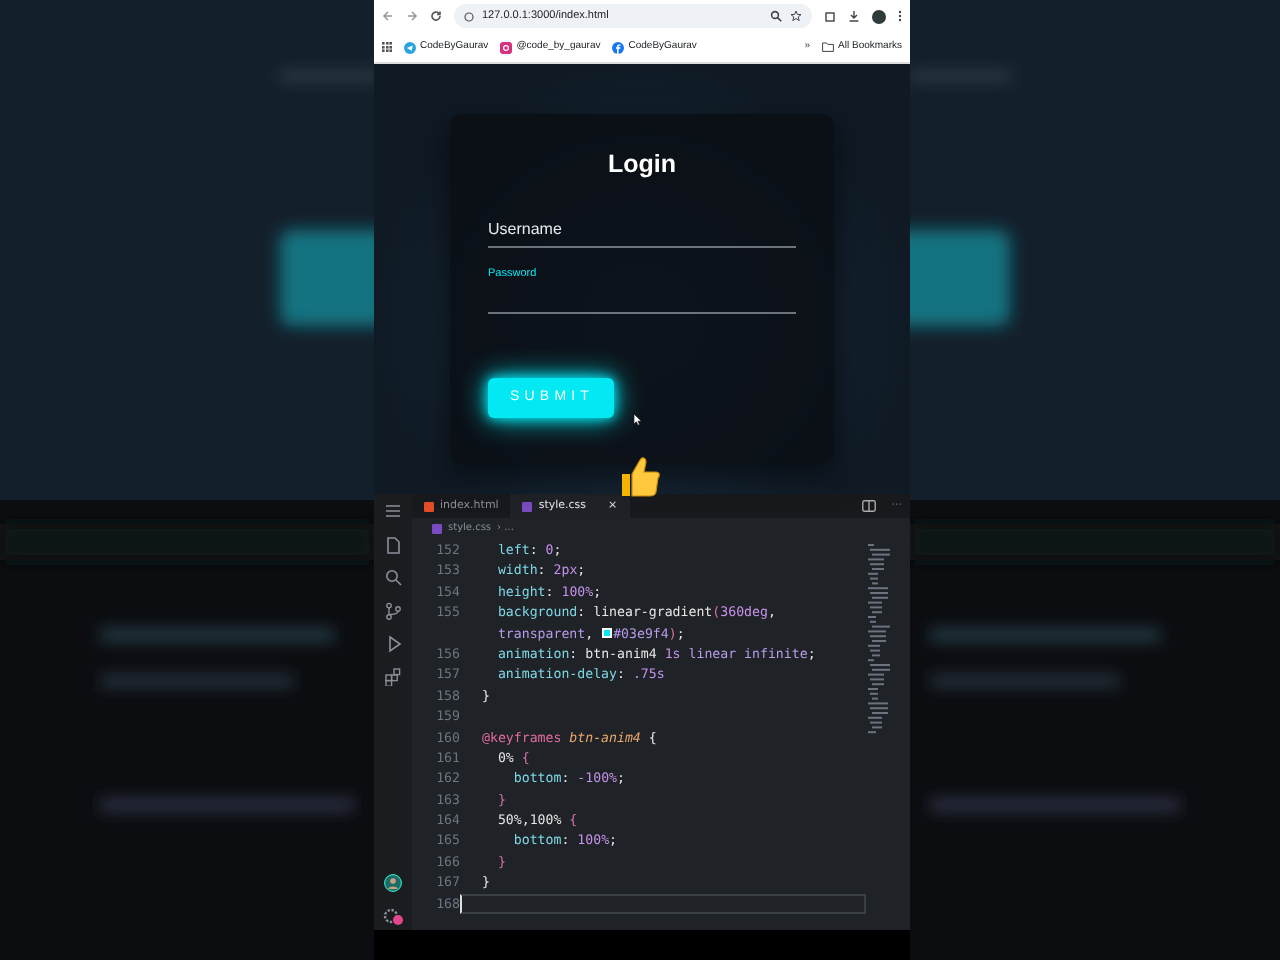  Describe the element at coordinates (776, 16) in the screenshot. I see `zoom-icon` at that location.